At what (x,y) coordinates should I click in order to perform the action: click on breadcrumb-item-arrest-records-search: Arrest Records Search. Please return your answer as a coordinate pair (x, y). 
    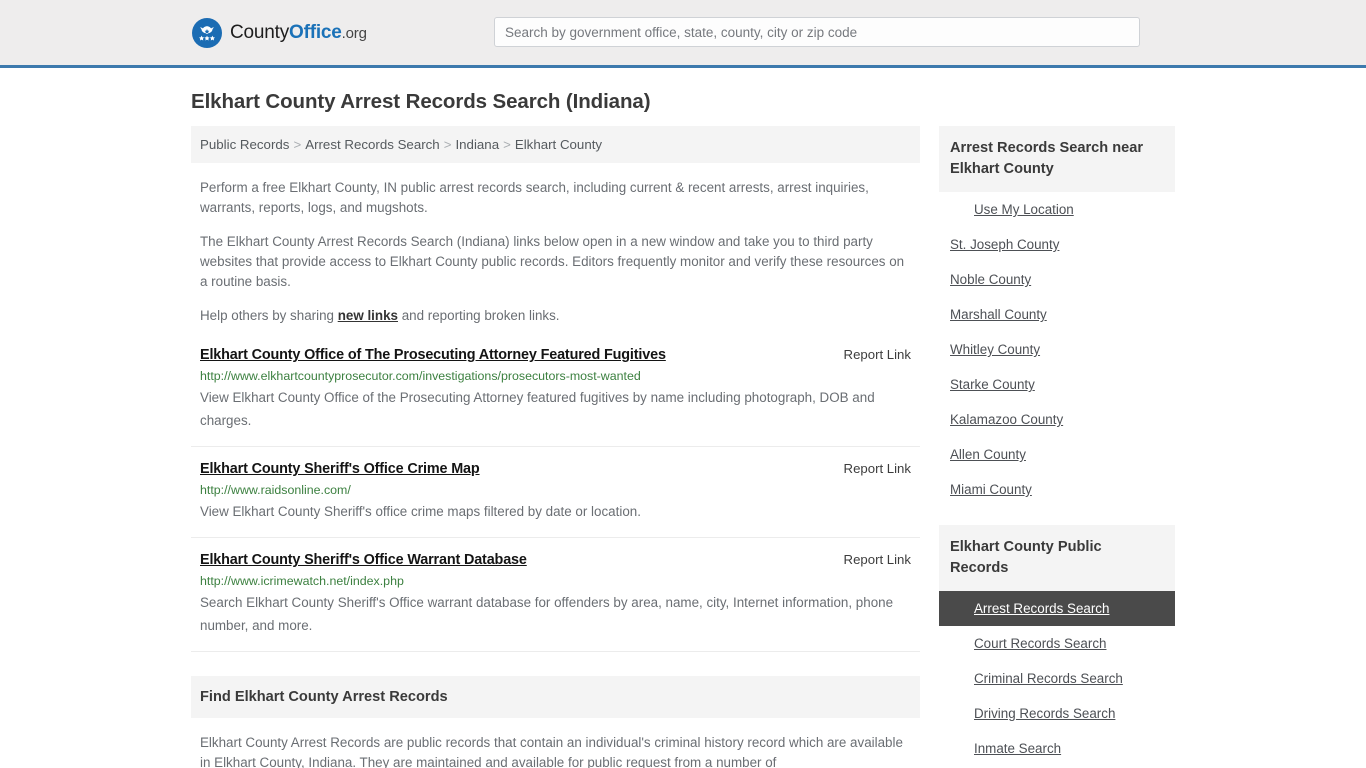
    Looking at the image, I should click on (372, 144).